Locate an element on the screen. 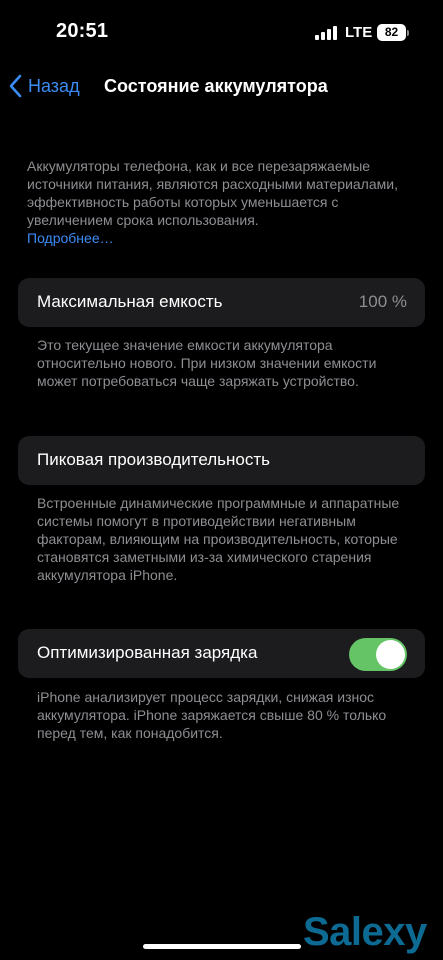  max-capacity-cell: Максимальная емкость 100 % is located at coordinates (221, 302).